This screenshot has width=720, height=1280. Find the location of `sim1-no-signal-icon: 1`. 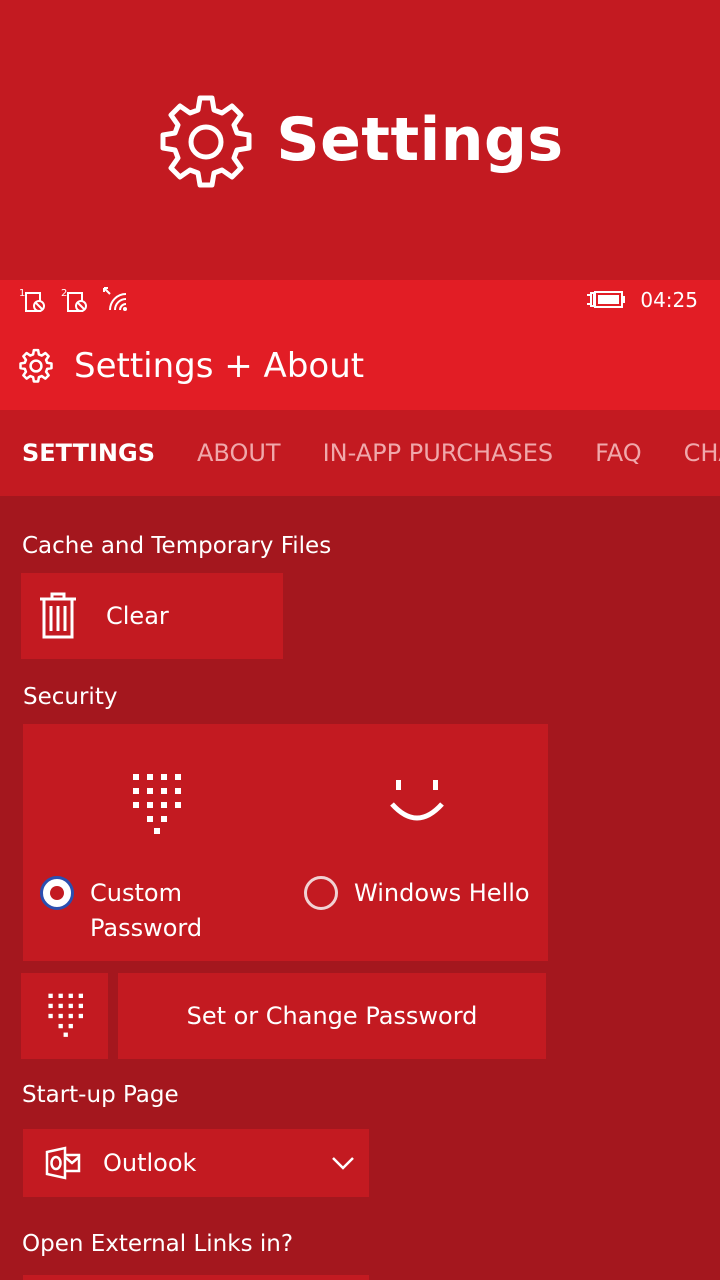

sim1-no-signal-icon: 1 is located at coordinates (33, 300).